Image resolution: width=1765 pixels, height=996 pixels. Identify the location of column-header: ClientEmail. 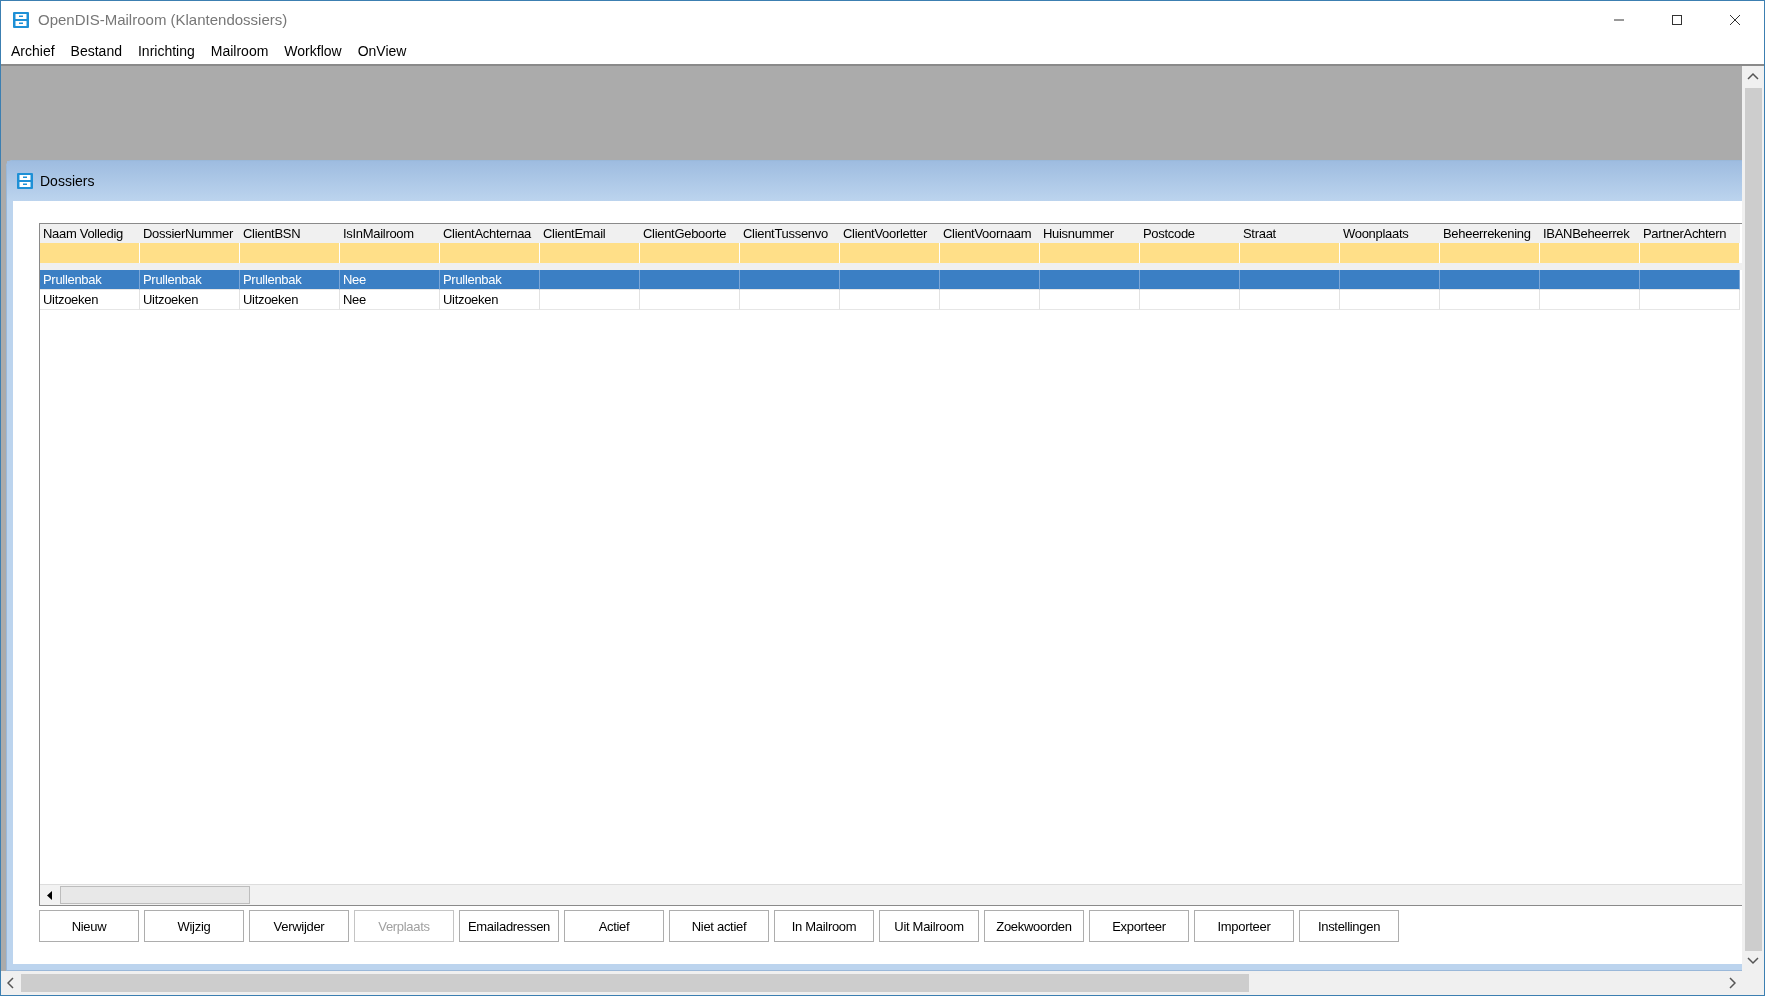
(590, 233).